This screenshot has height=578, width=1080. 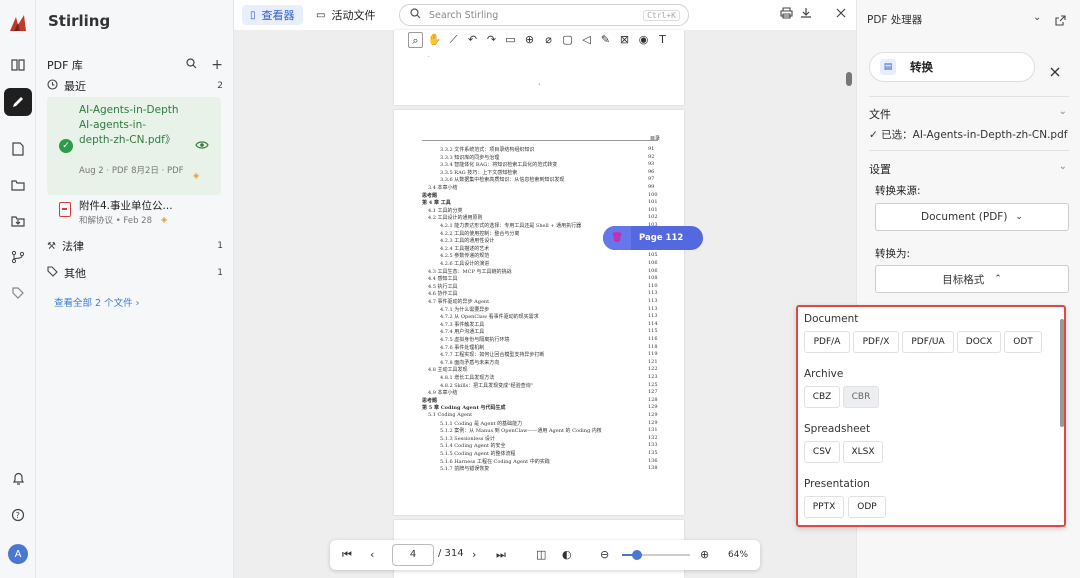 What do you see at coordinates (876, 342) in the screenshot?
I see `format-option: PDF/X` at bounding box center [876, 342].